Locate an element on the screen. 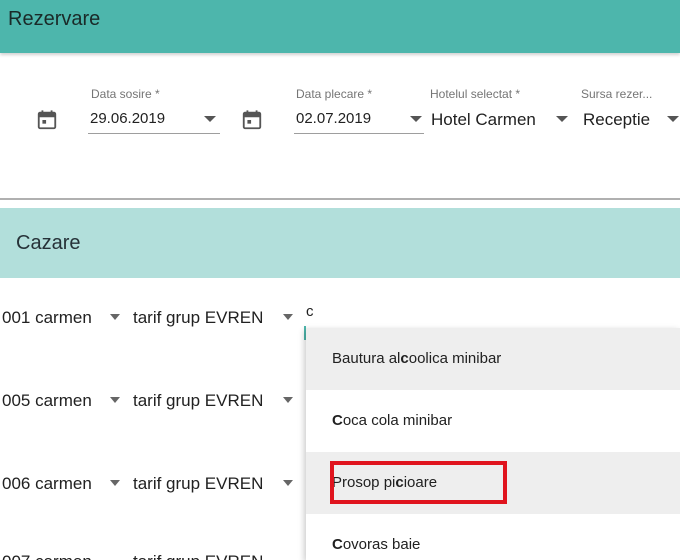 Image resolution: width=680 pixels, height=560 pixels. option-text: oca cola minibar is located at coordinates (397, 420).